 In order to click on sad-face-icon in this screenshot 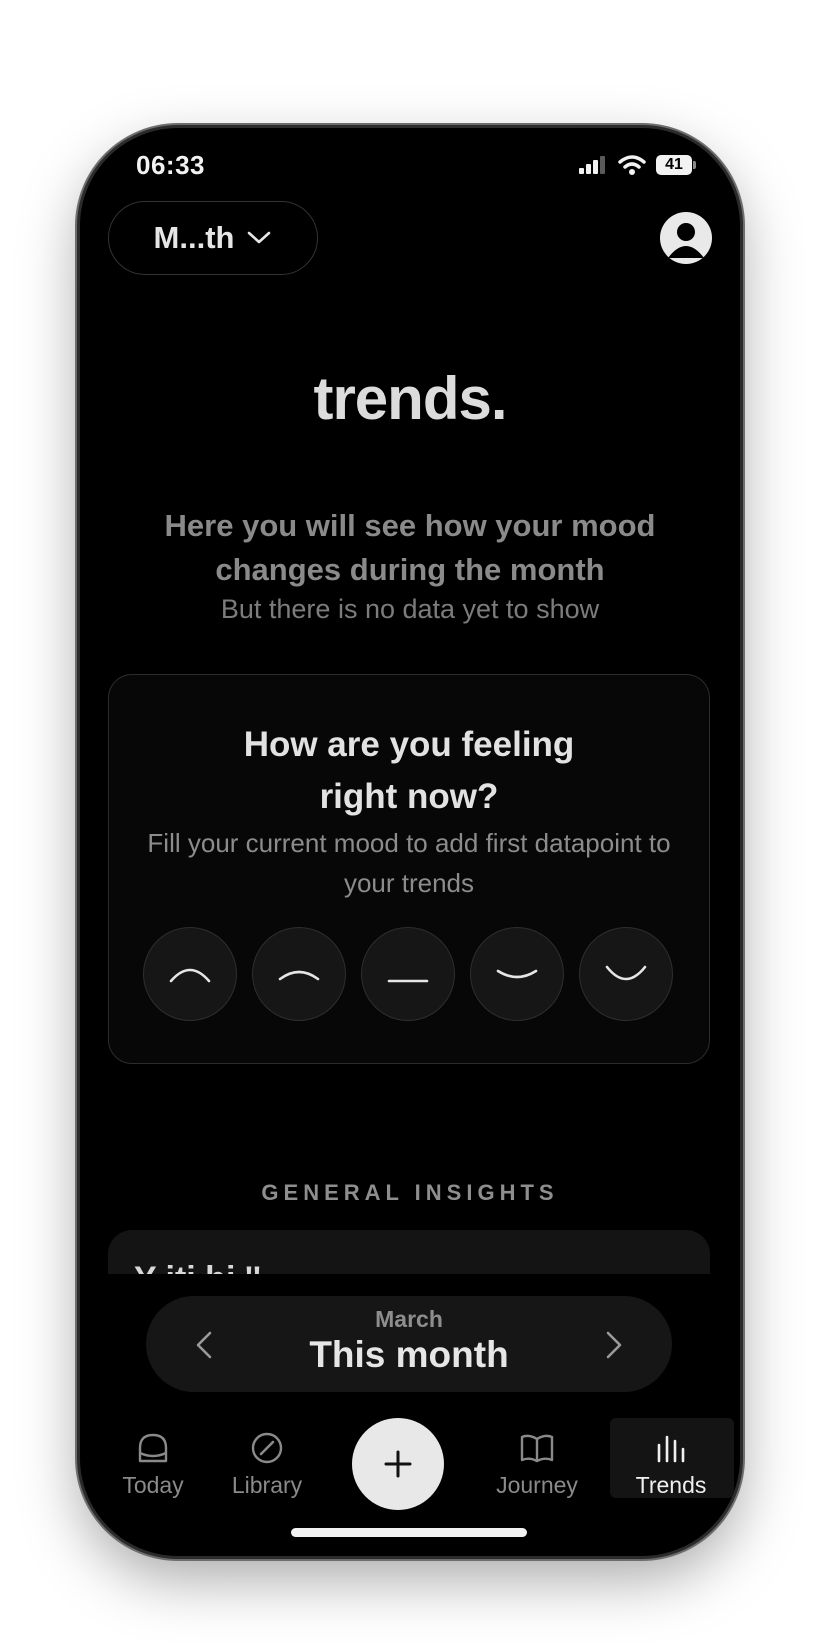, I will do `click(299, 974)`.